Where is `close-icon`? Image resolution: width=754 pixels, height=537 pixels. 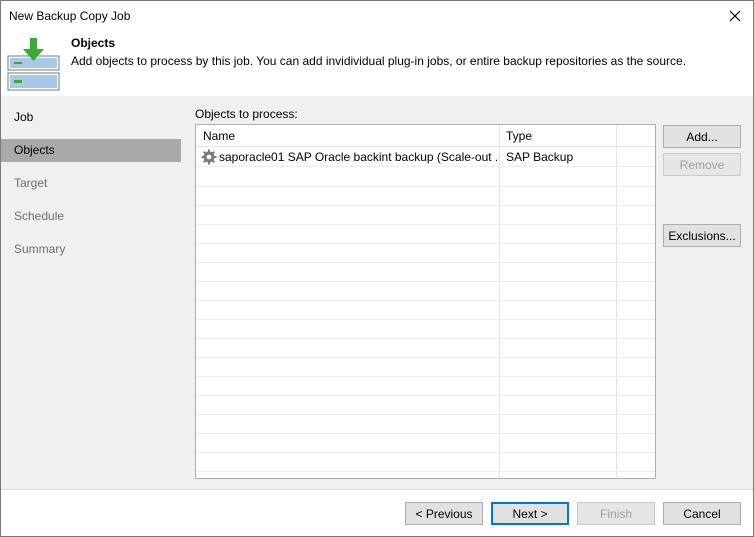 close-icon is located at coordinates (735, 16).